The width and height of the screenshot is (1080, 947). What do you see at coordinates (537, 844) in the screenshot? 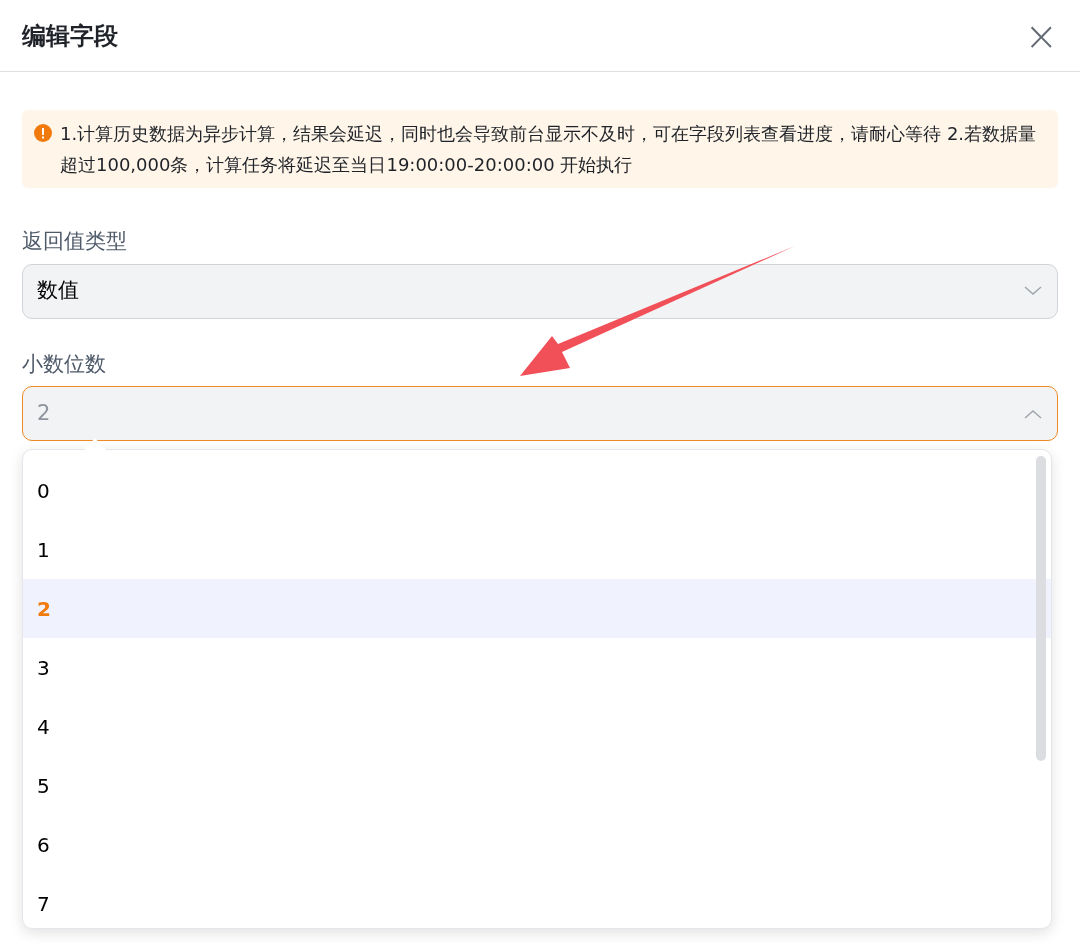
I see `dropdown-option: 6` at bounding box center [537, 844].